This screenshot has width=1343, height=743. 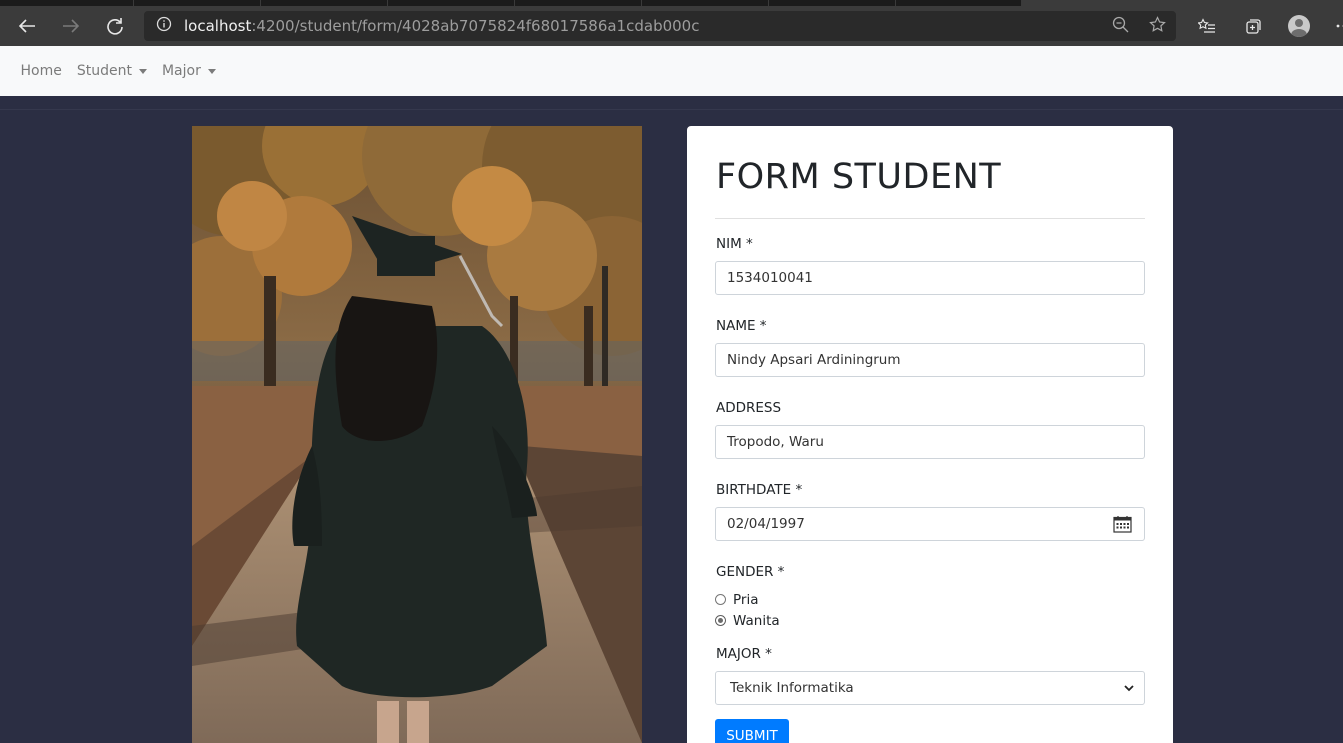 What do you see at coordinates (792, 688) in the screenshot?
I see `major-selected-value: Teknik Informatika` at bounding box center [792, 688].